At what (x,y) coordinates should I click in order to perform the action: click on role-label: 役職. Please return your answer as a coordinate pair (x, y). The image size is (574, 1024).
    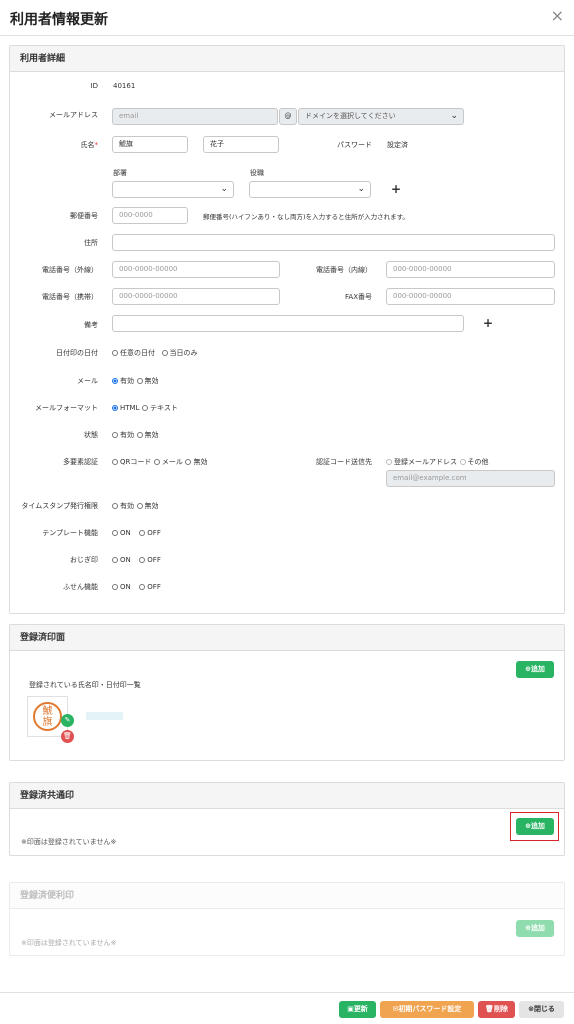
    Looking at the image, I should click on (257, 173).